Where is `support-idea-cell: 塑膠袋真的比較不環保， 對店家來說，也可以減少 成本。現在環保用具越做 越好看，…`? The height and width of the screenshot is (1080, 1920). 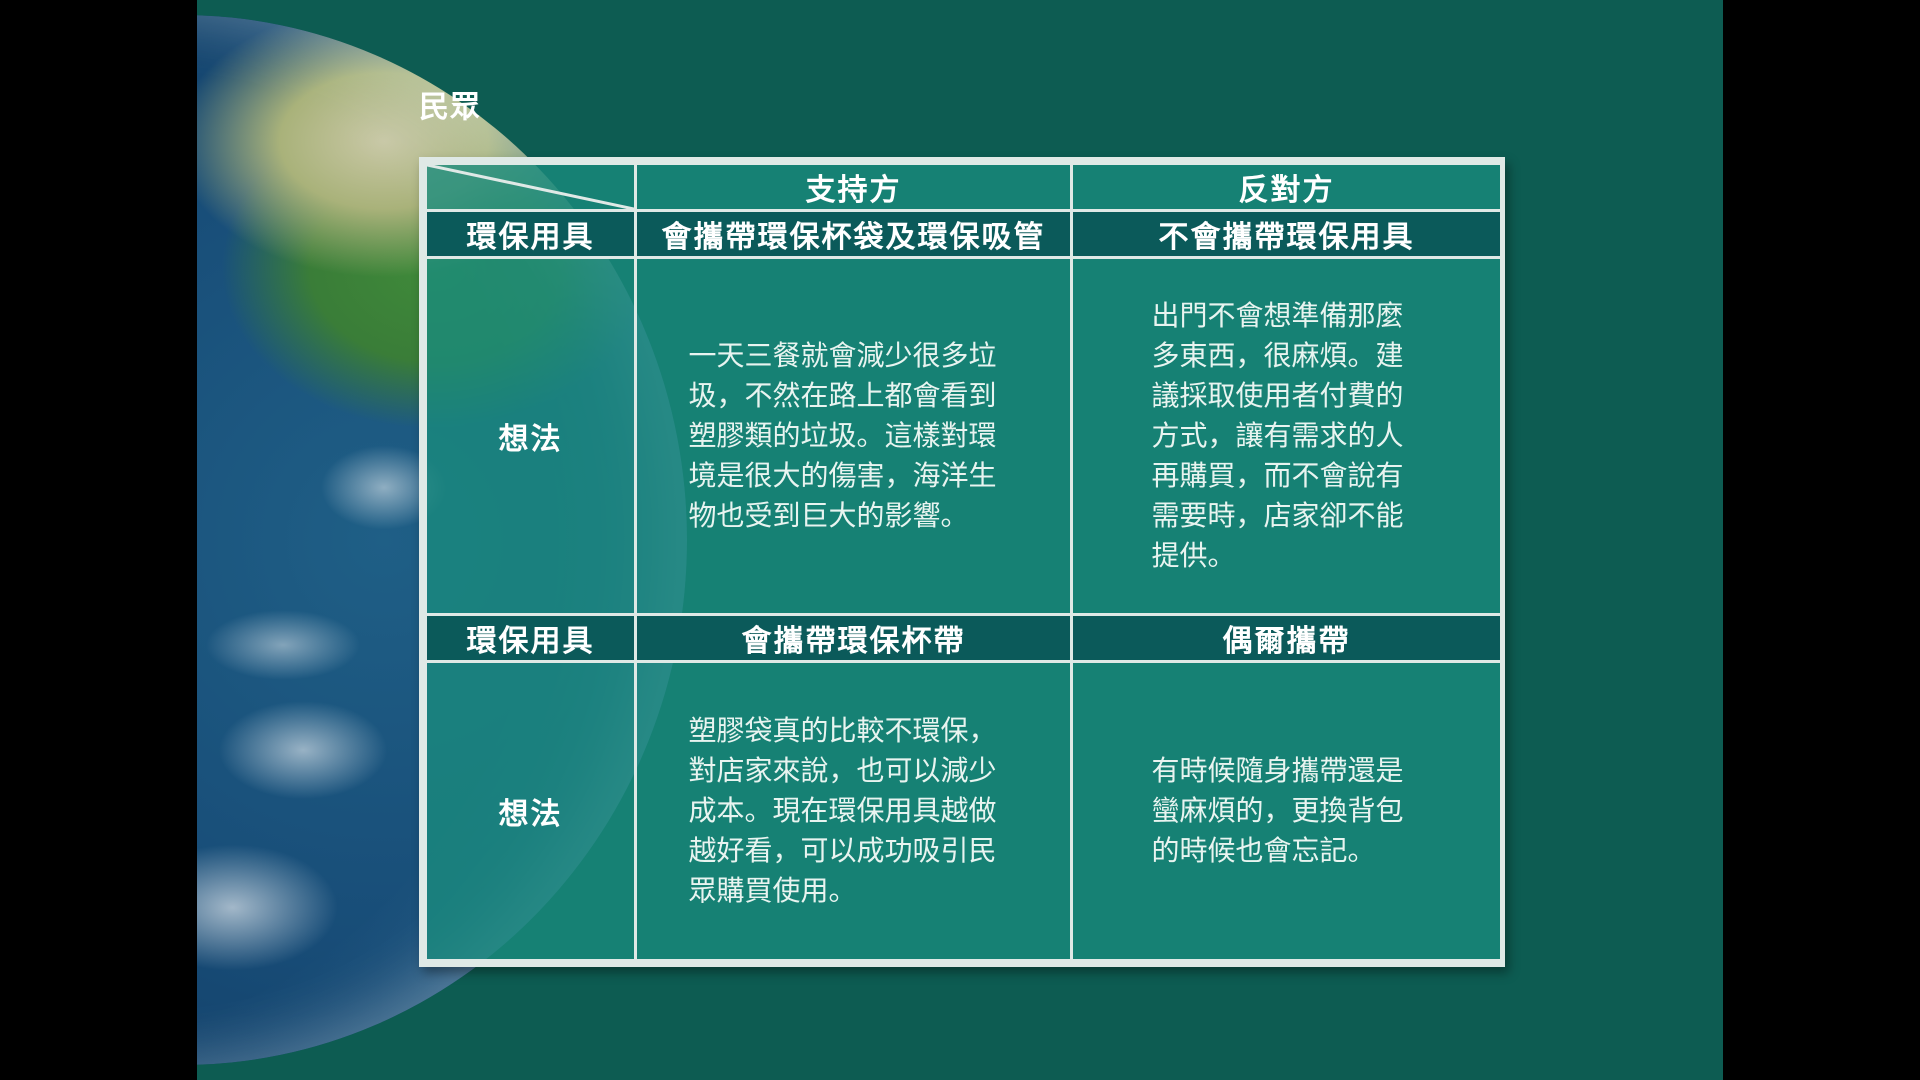
support-idea-cell: 塑膠袋真的比較不環保， 對店家來說，也可以減少 成本。現在環保用具越做 越好看，… is located at coordinates (853, 811).